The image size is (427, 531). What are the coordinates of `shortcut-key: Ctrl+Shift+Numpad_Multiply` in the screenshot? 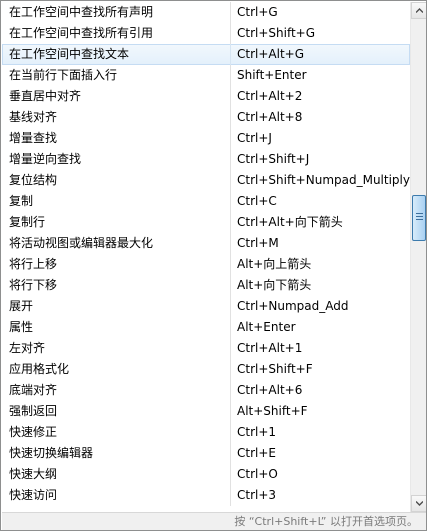 It's located at (323, 180).